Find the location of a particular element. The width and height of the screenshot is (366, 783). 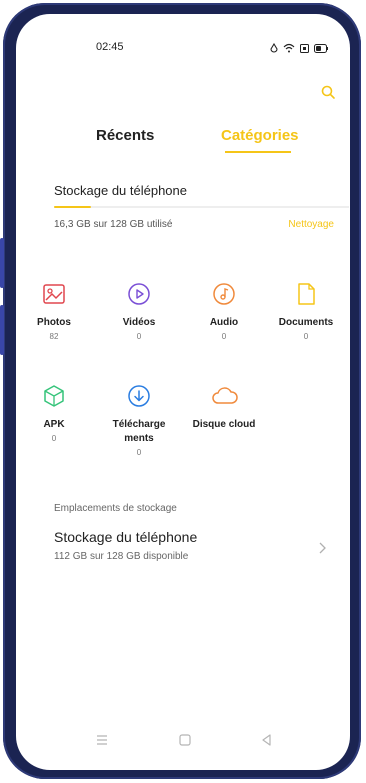

category-documents: Documents 0 is located at coordinates (306, 311).